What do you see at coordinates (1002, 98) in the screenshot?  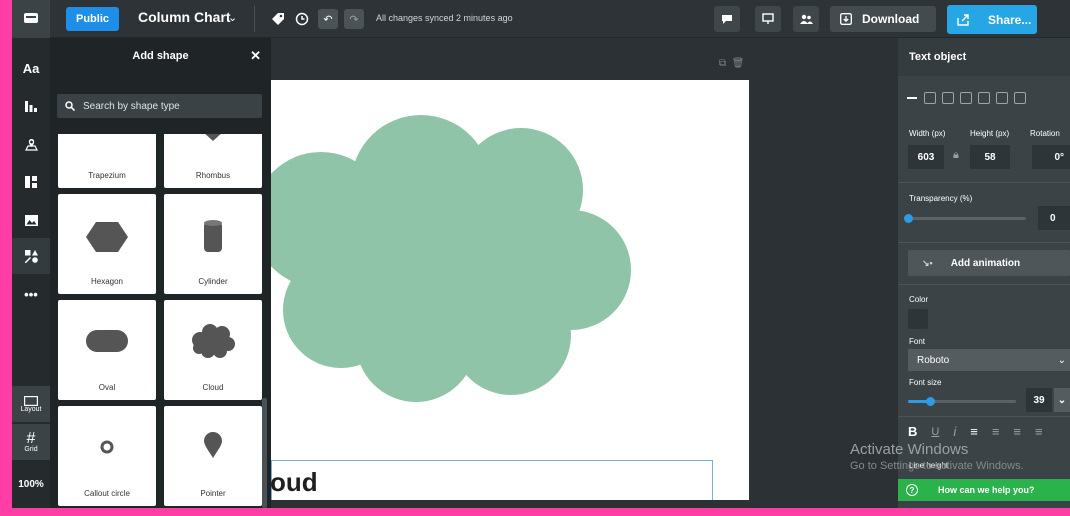 I see `align-middle-icon` at bounding box center [1002, 98].